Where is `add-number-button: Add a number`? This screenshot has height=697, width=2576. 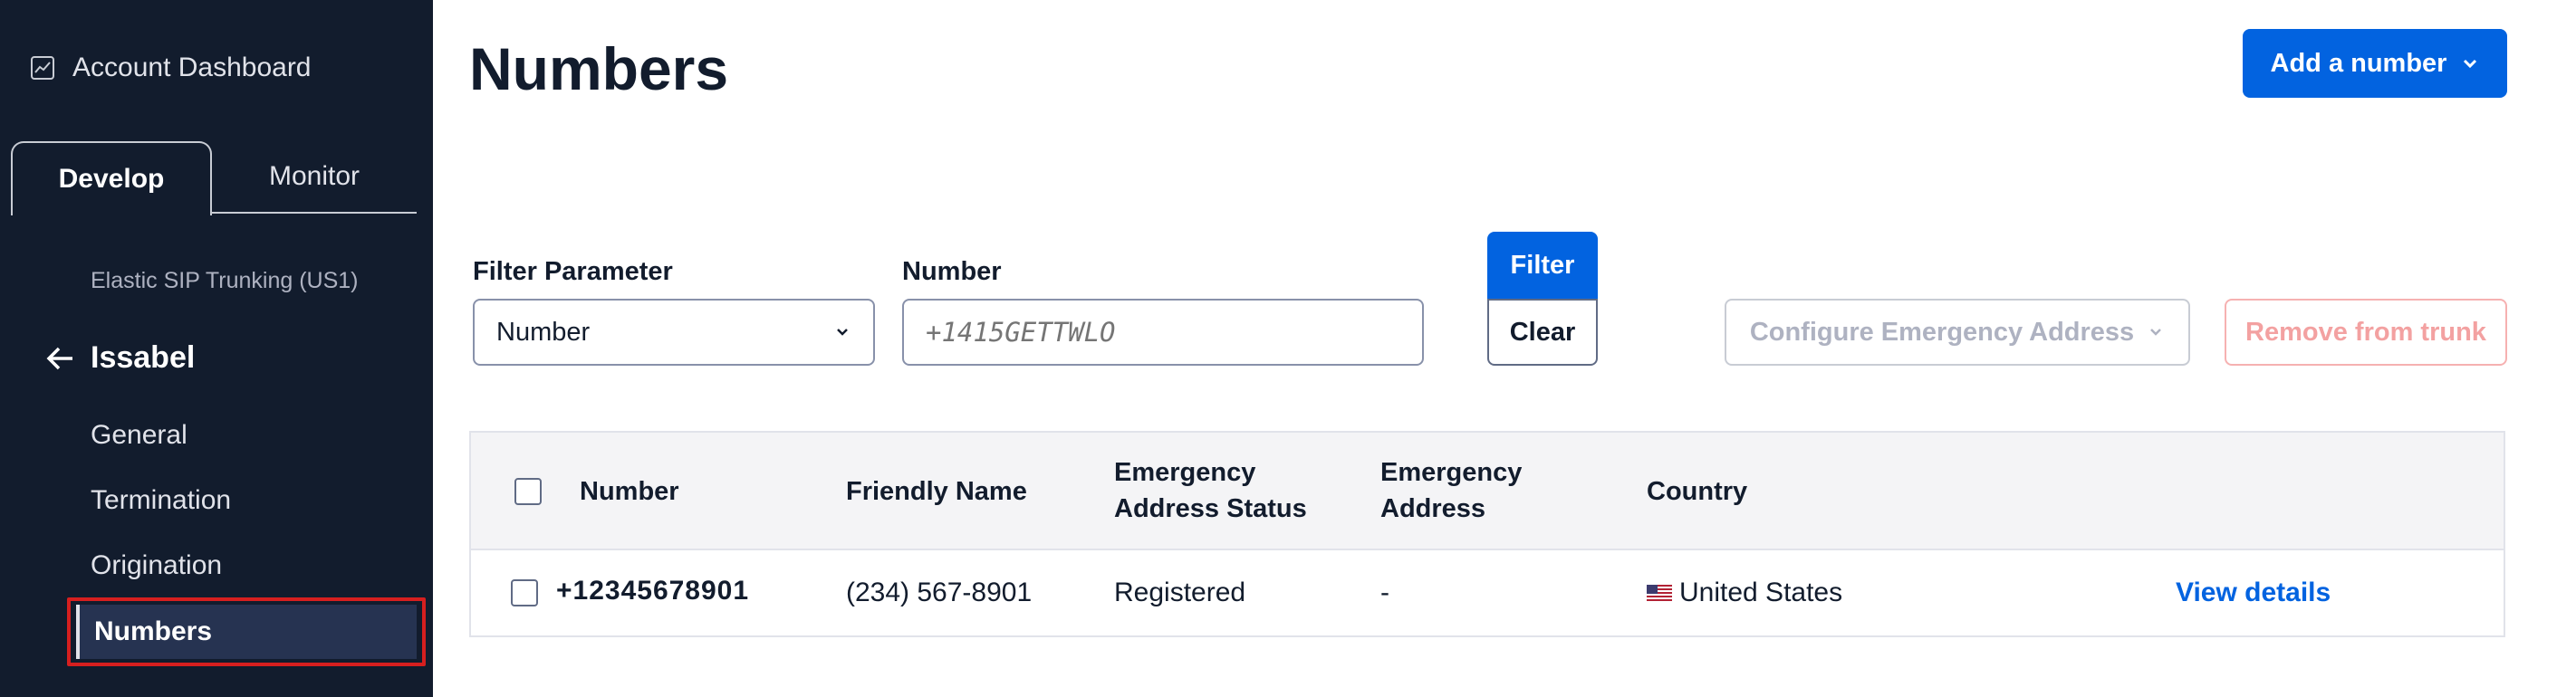
add-number-button: Add a number is located at coordinates (2375, 64).